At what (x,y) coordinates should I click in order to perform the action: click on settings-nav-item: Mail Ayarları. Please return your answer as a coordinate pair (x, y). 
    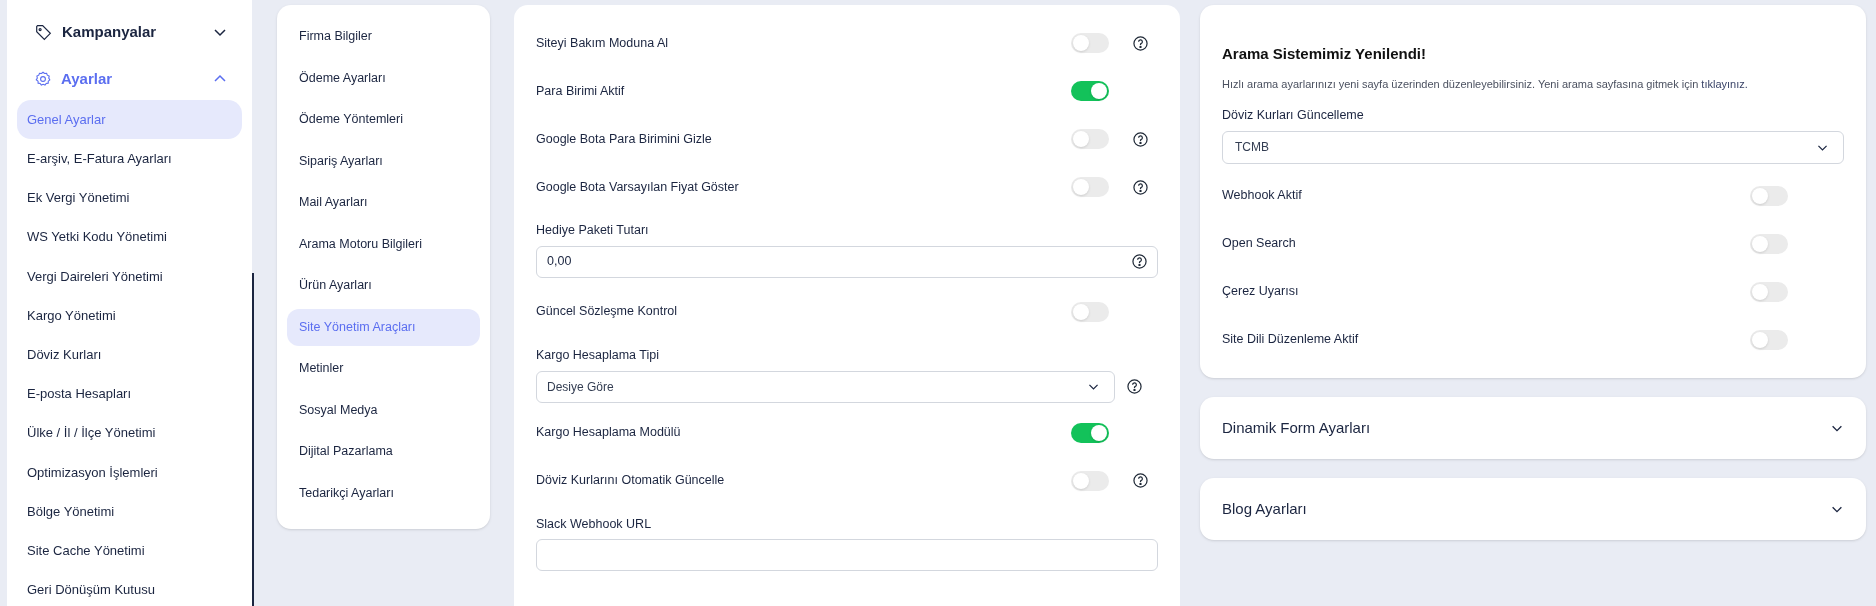
    Looking at the image, I should click on (383, 202).